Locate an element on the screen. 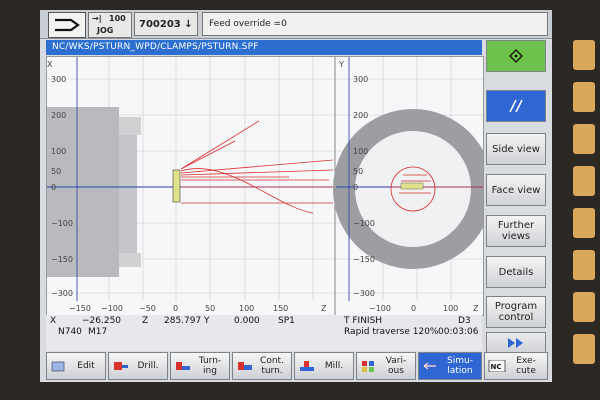  face-ytick-label: 100 is located at coordinates (360, 151).